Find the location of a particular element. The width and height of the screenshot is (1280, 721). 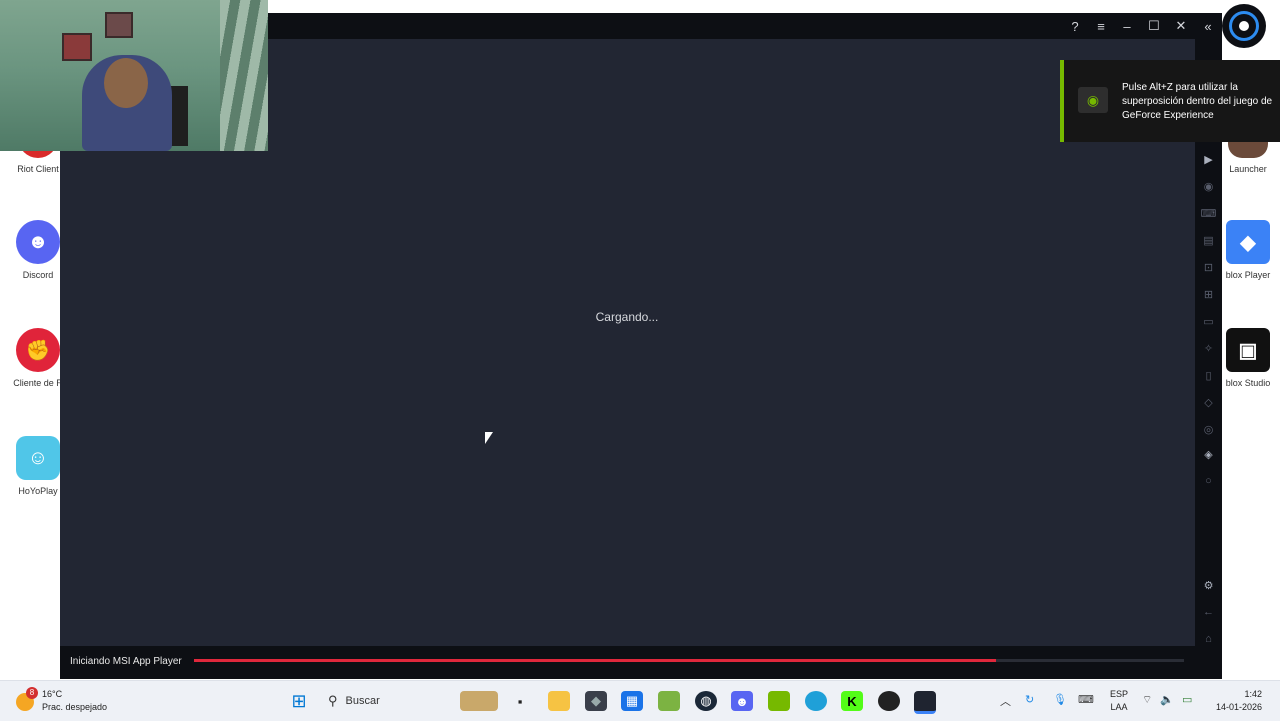

roblox-player-icon: ◆ is located at coordinates (1248, 242).